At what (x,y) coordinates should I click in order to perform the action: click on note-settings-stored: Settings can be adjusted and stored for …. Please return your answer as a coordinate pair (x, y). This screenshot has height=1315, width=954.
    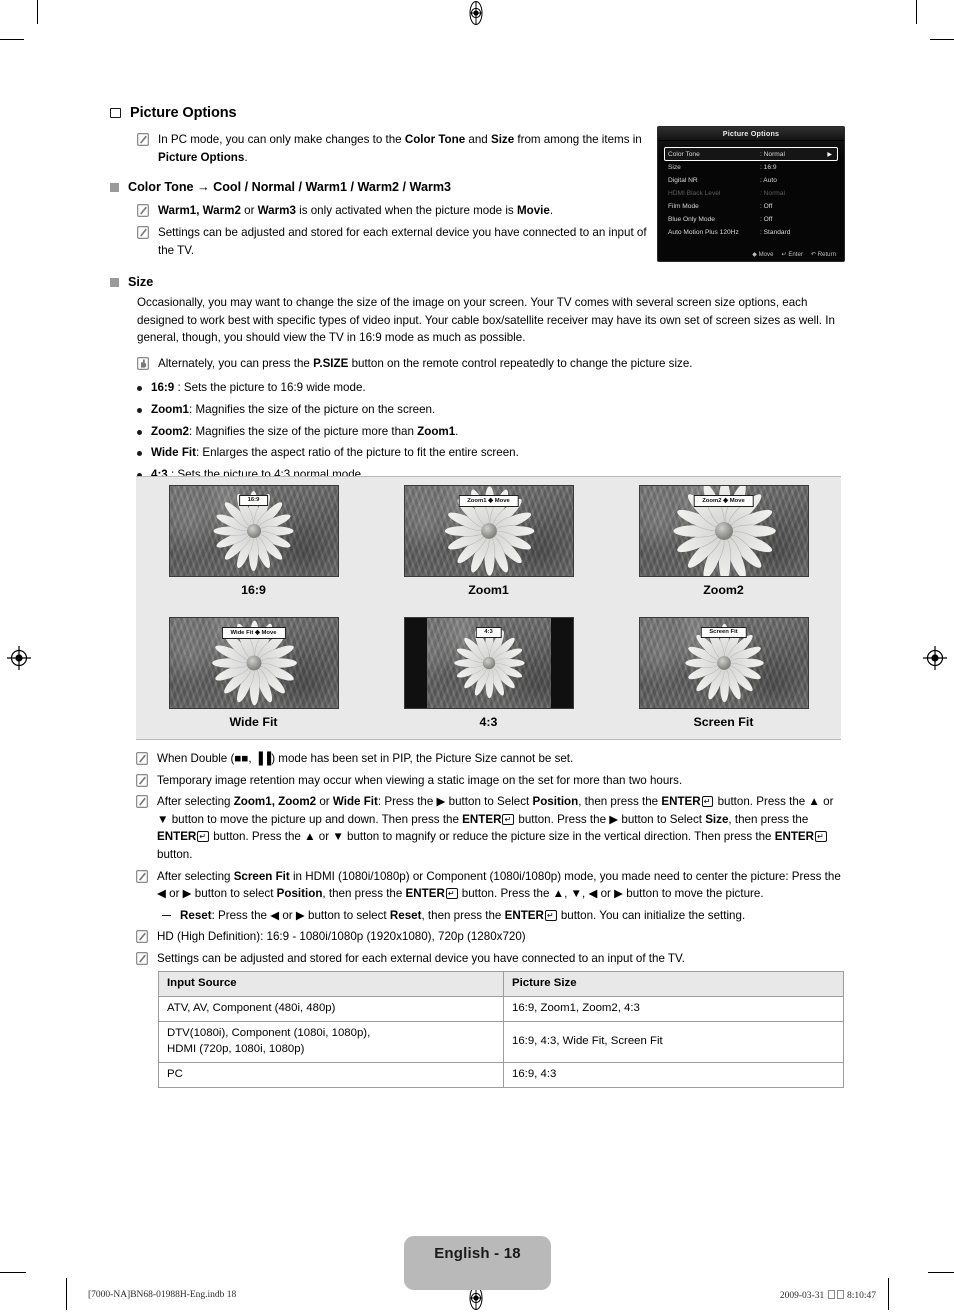
    Looking at the image, I should click on (491, 959).